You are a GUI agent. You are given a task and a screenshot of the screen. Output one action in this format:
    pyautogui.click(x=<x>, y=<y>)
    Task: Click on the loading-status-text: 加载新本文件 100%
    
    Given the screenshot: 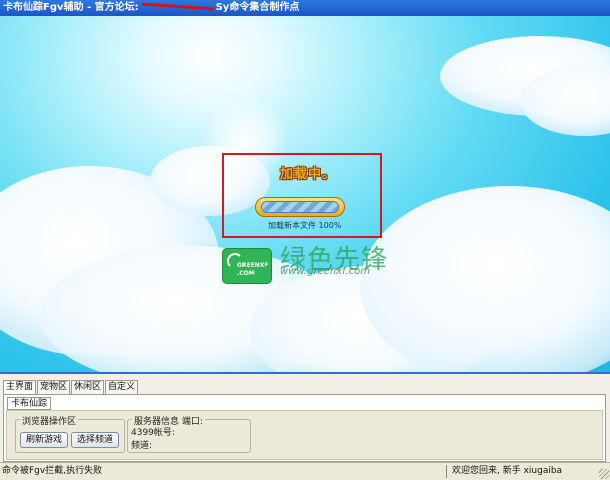 What is the action you would take?
    pyautogui.click(x=305, y=225)
    